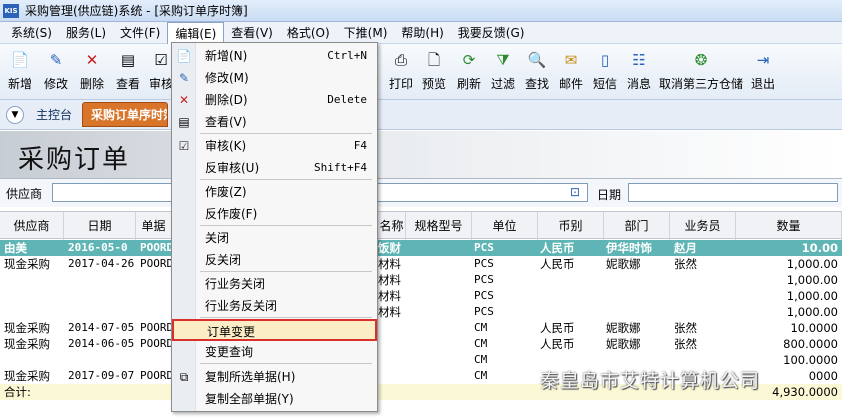 This screenshot has width=842, height=417. Describe the element at coordinates (484, 247) in the screenshot. I see `cell-unit: PCS` at that location.